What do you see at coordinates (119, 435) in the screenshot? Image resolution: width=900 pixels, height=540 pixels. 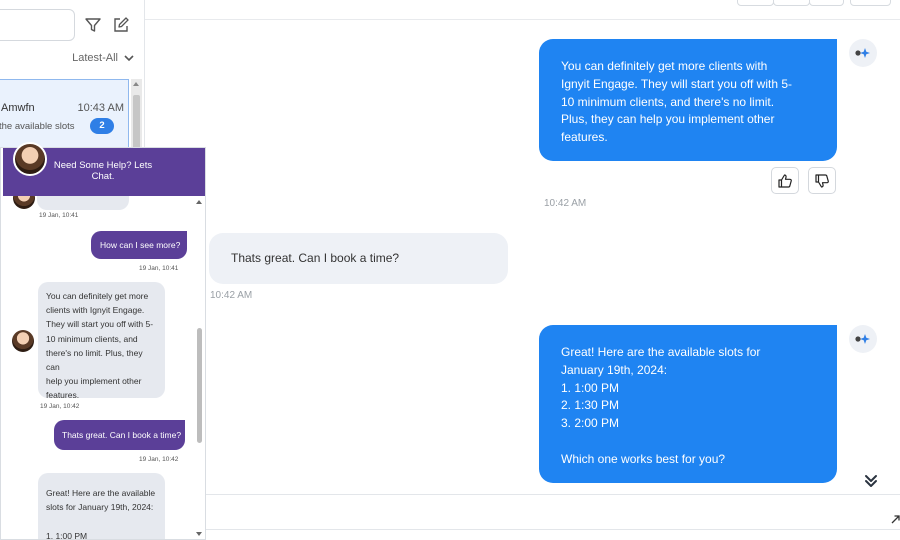 I see `widget-message-outgoing: Thats great. Can I book a time?` at bounding box center [119, 435].